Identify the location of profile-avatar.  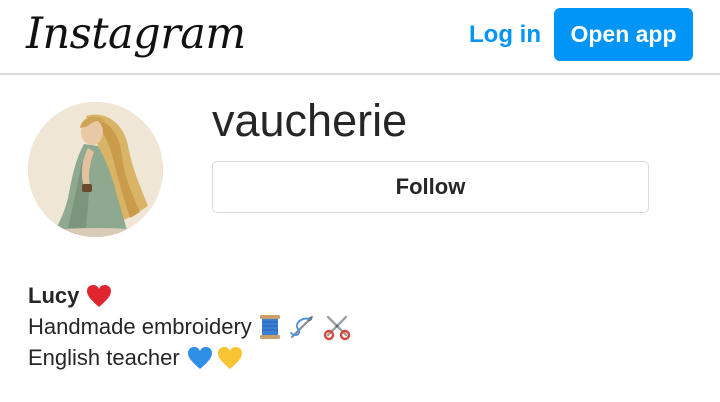
(95, 169).